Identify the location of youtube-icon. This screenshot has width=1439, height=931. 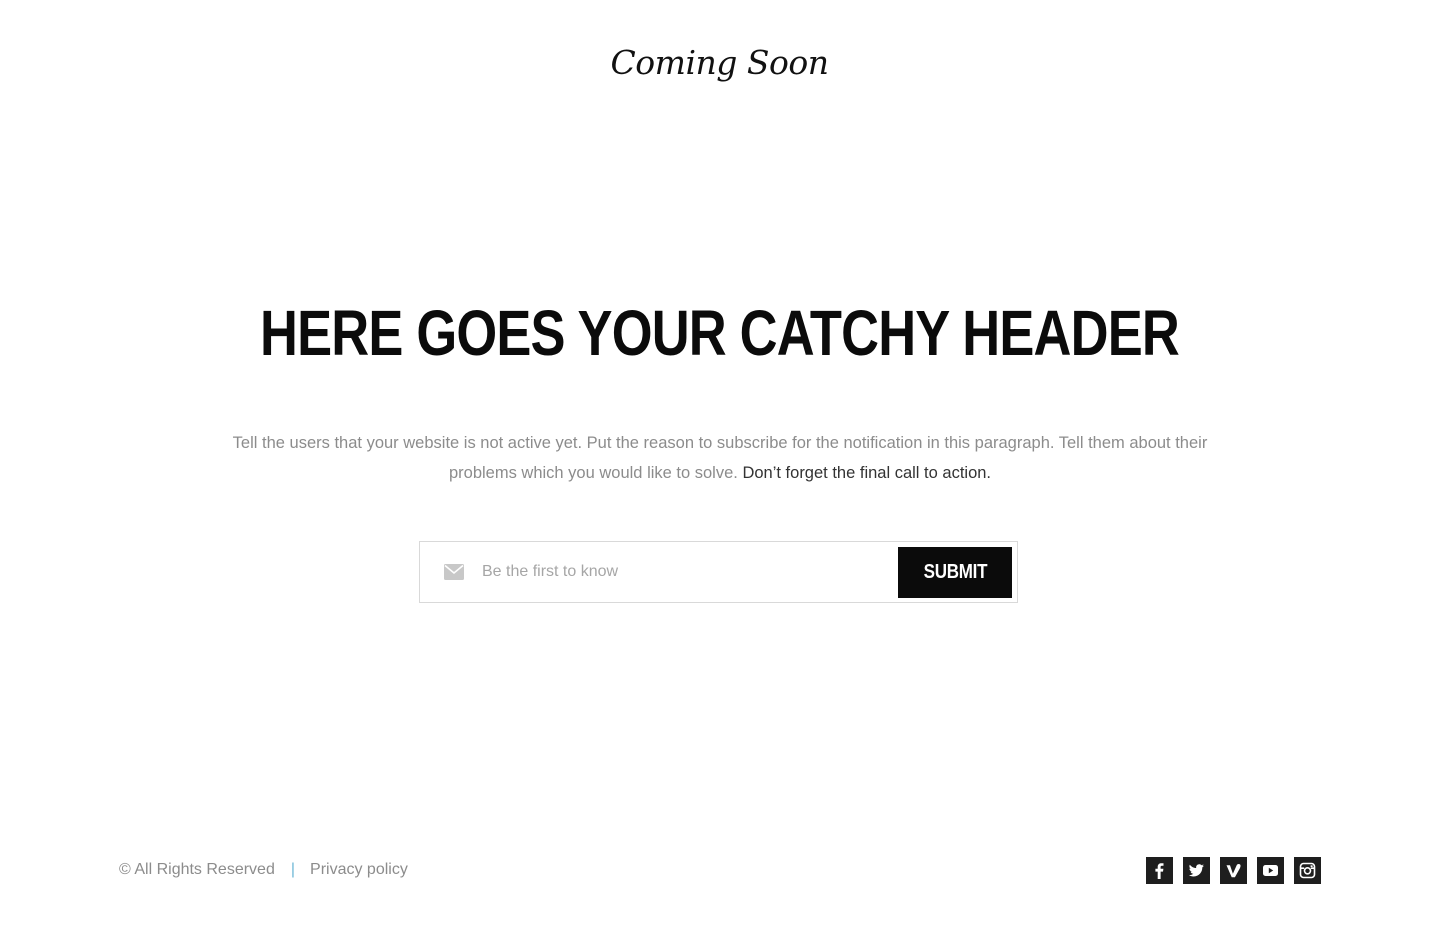
(1270, 870).